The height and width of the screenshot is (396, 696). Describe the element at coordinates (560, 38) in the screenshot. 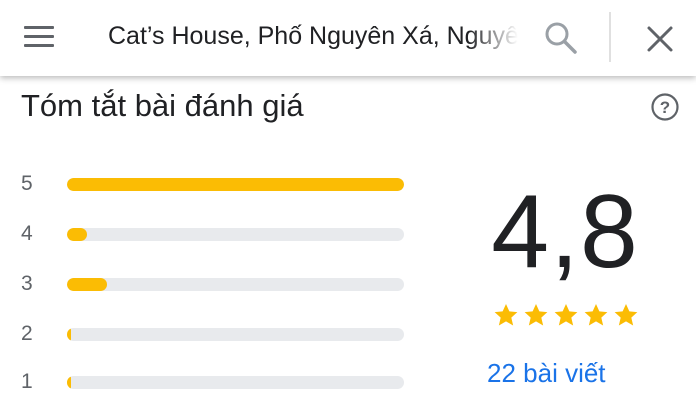

I see `search-icon` at that location.